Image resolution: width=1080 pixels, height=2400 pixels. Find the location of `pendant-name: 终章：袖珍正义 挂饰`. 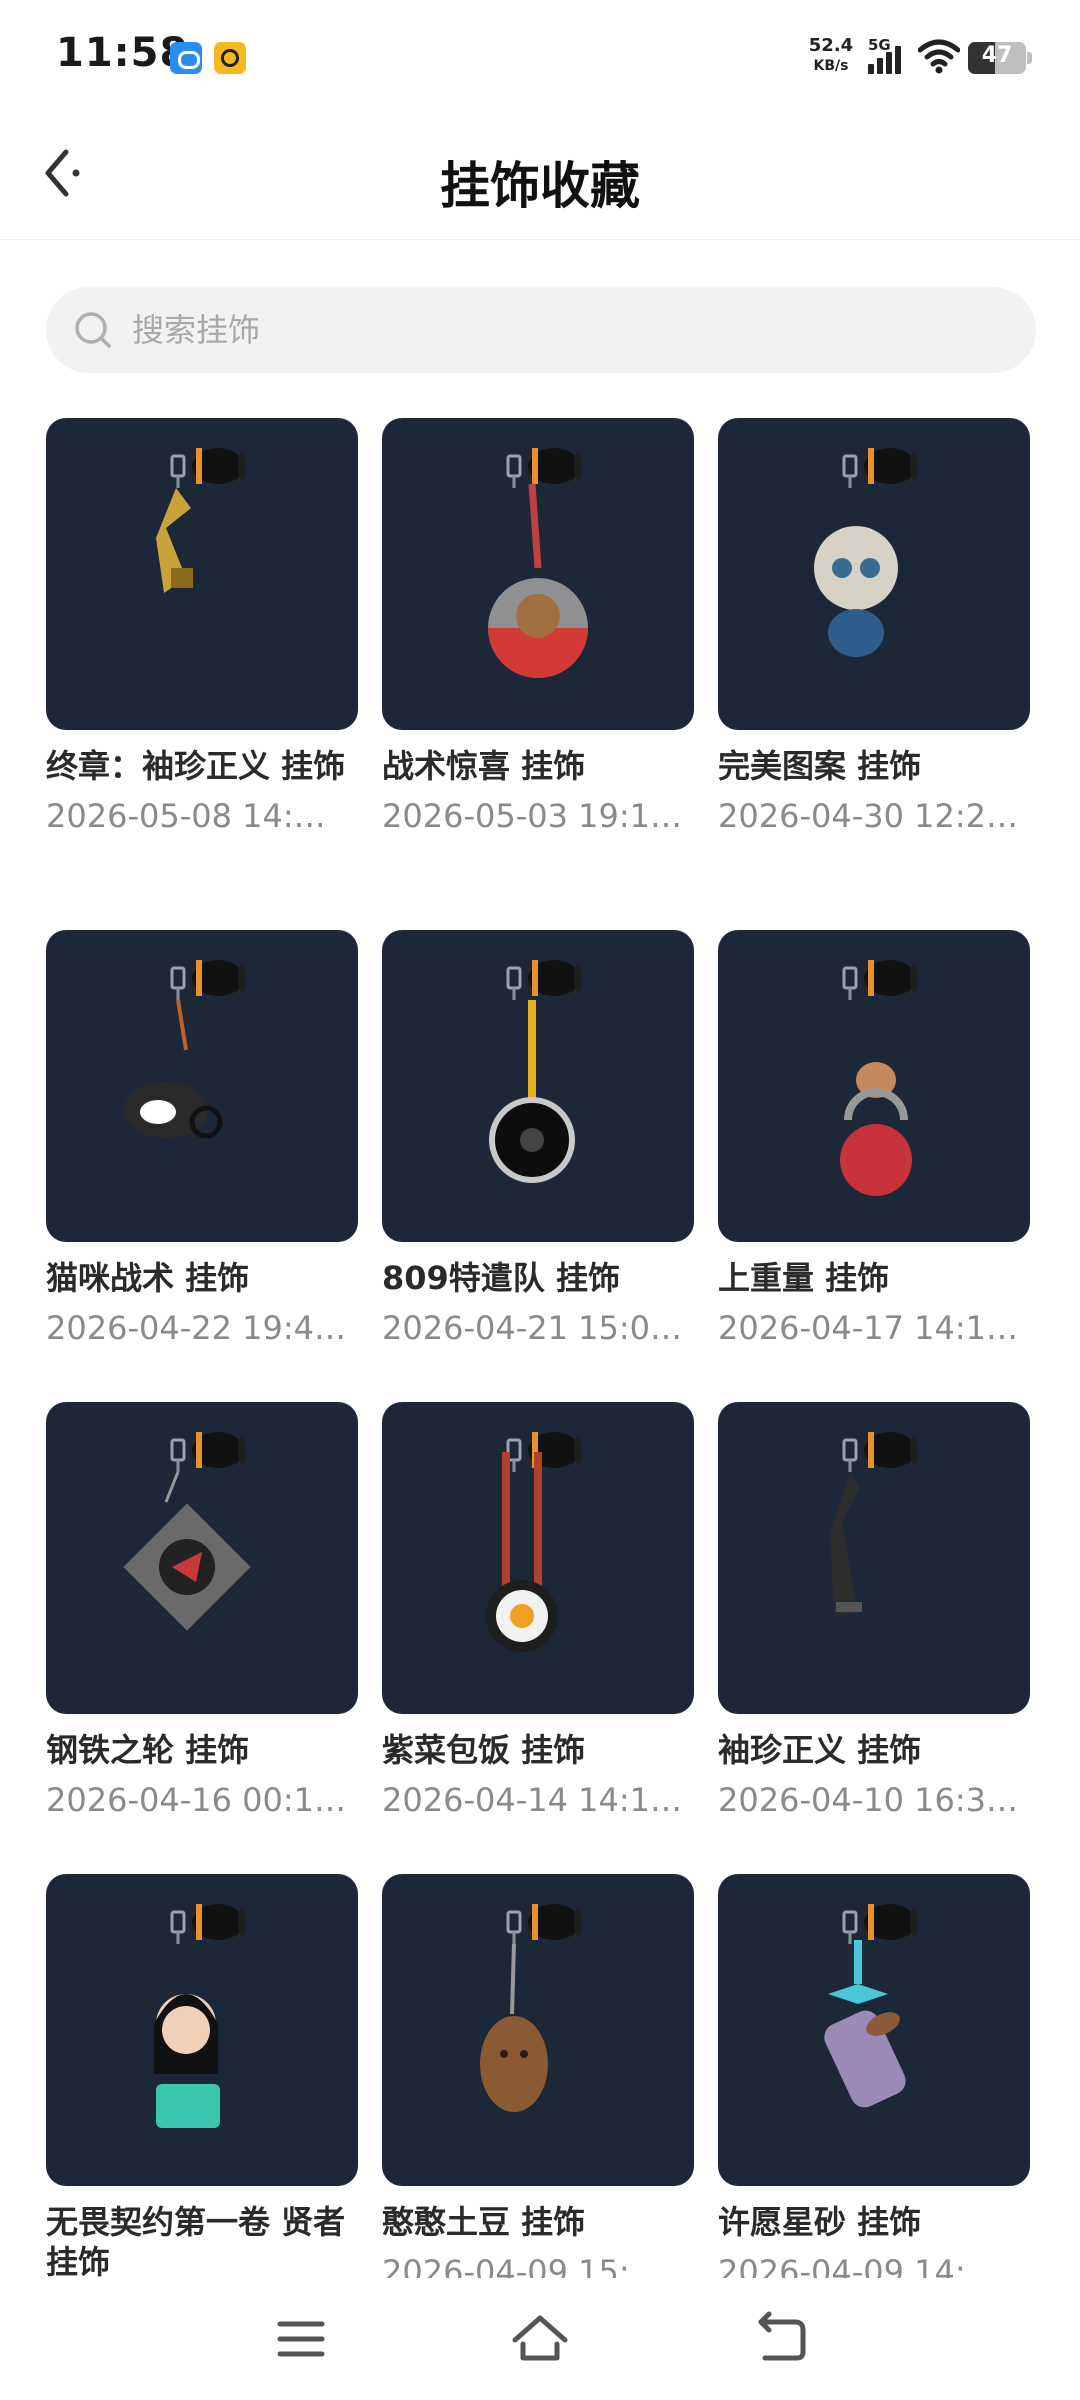

pendant-name: 终章：袖珍正义 挂饰 is located at coordinates (196, 766).